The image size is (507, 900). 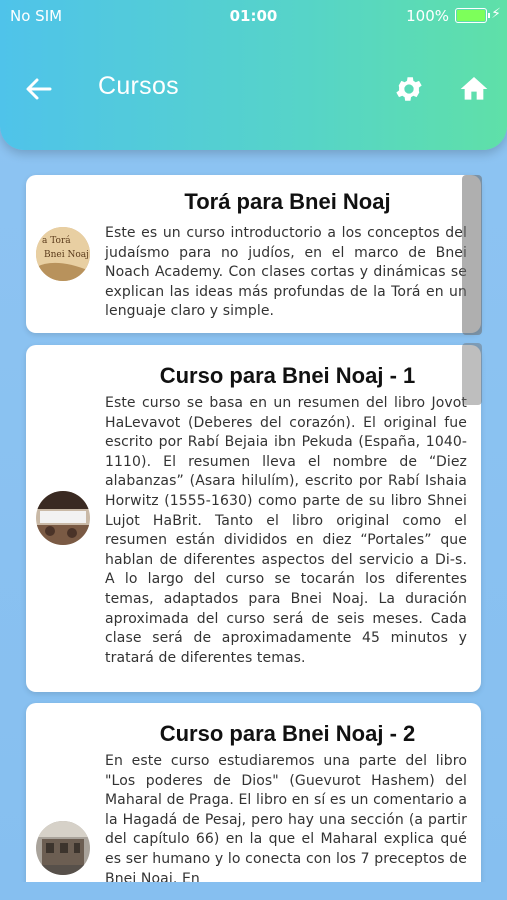 I want to click on course-thumbnail: a Torá Bnei Noaj, so click(x=63, y=254).